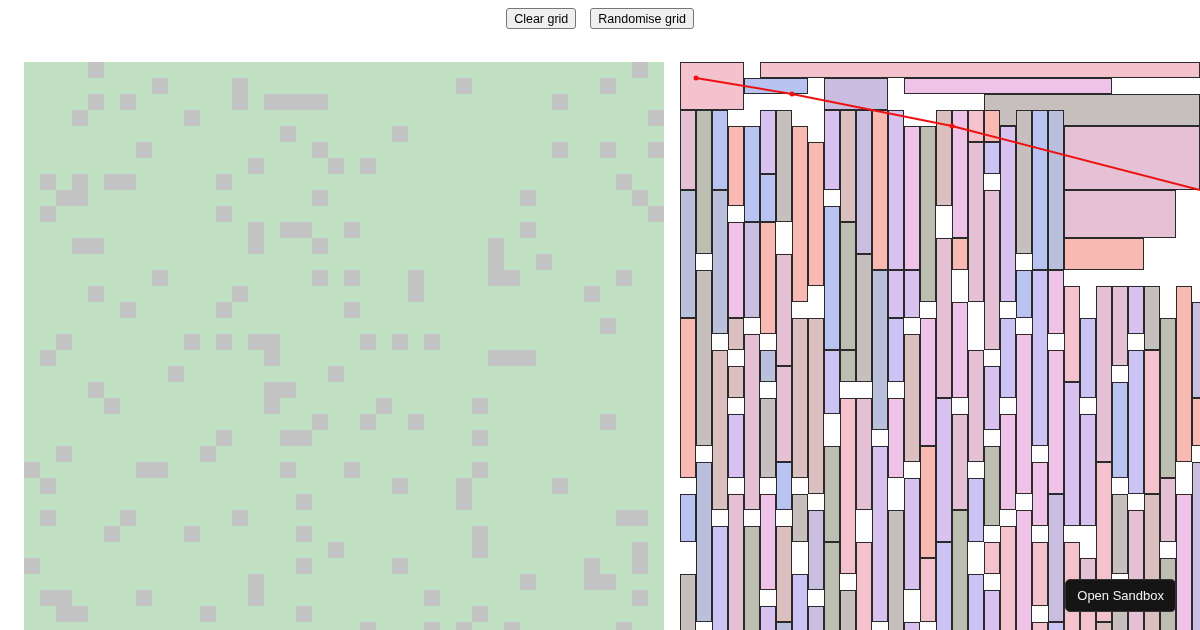  I want to click on toolbar-button: Clear grid, so click(541, 18).